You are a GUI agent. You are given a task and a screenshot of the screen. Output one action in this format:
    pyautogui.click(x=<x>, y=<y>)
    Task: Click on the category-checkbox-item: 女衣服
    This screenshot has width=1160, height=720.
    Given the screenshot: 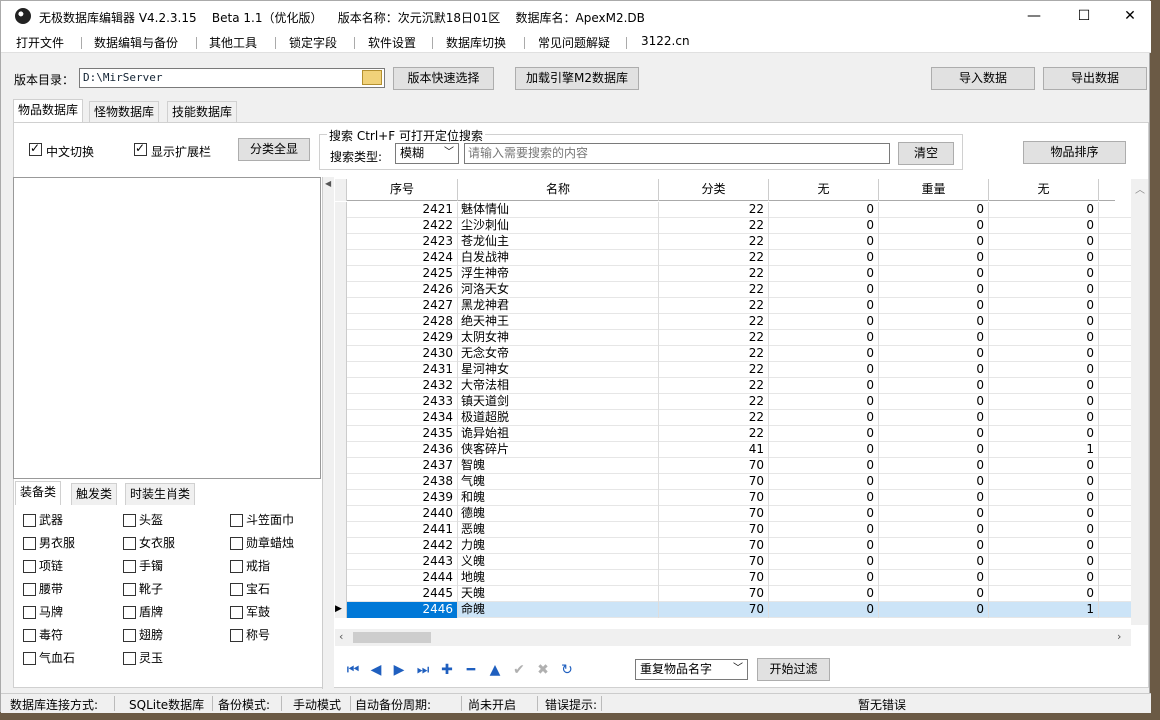 What is the action you would take?
    pyautogui.click(x=149, y=542)
    